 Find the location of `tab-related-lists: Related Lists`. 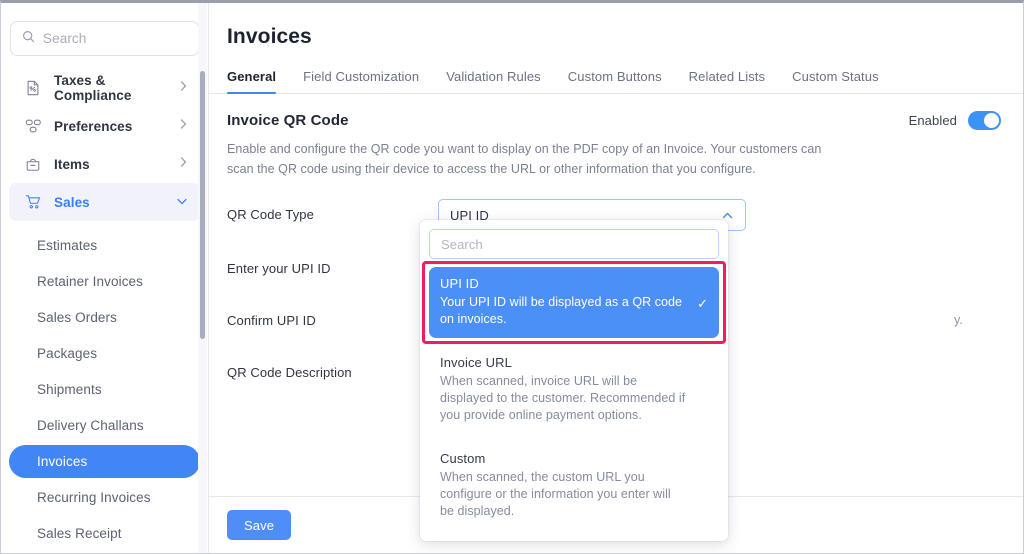

tab-related-lists: Related Lists is located at coordinates (727, 81).